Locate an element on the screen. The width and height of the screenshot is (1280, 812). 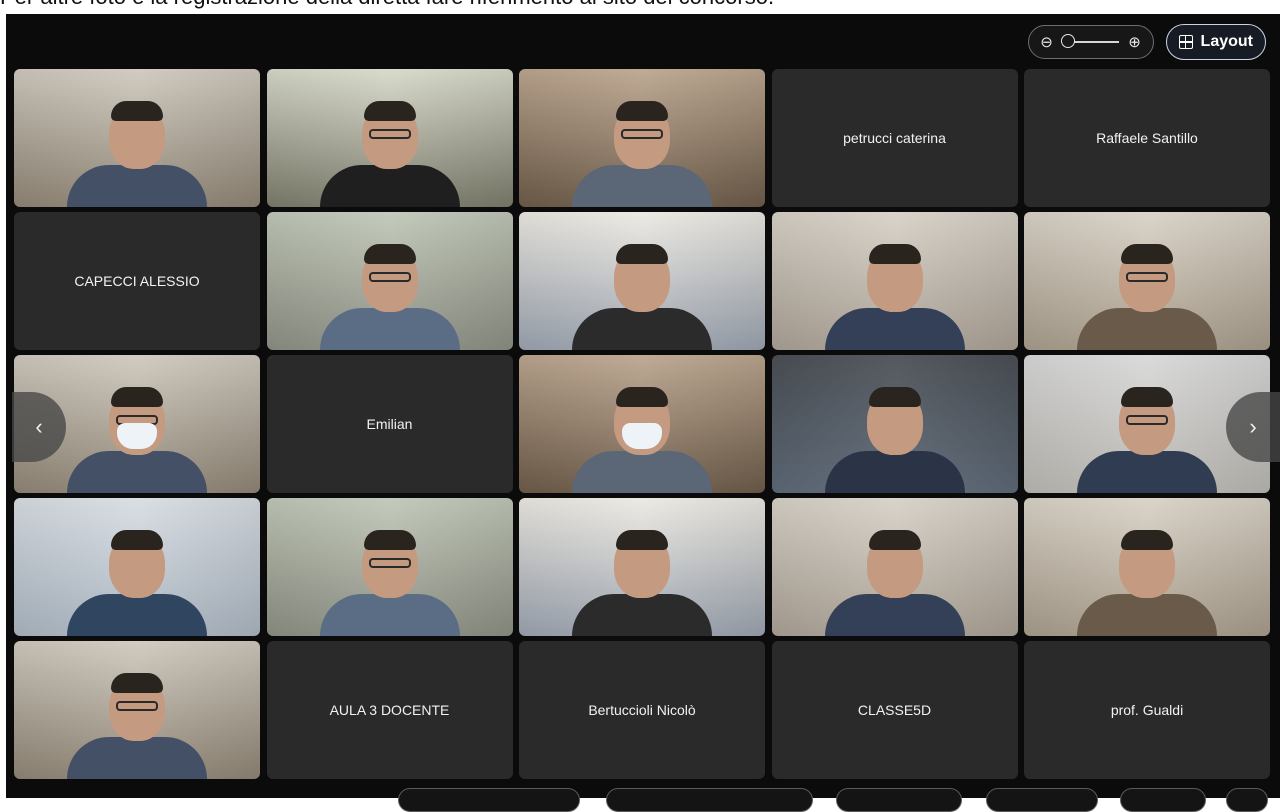
participant-name-tile: Emilian is located at coordinates (389, 424).